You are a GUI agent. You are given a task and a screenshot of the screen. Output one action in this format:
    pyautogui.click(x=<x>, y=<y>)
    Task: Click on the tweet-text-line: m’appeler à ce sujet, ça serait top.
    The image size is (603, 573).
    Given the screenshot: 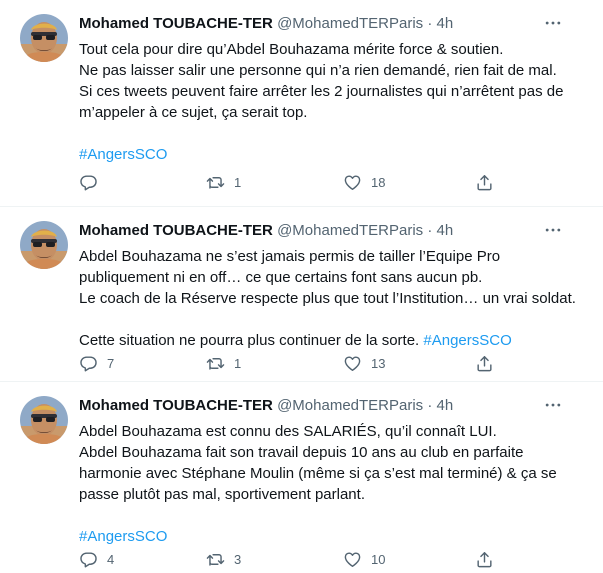 What is the action you would take?
    pyautogui.click(x=193, y=112)
    